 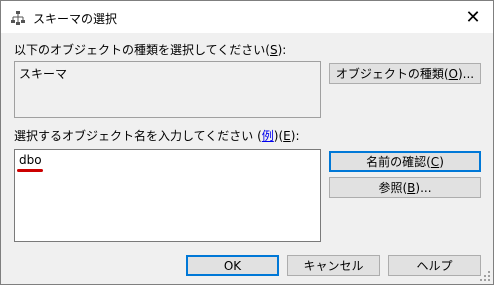 I want to click on check-names-suffix: ), so click(x=441, y=161).